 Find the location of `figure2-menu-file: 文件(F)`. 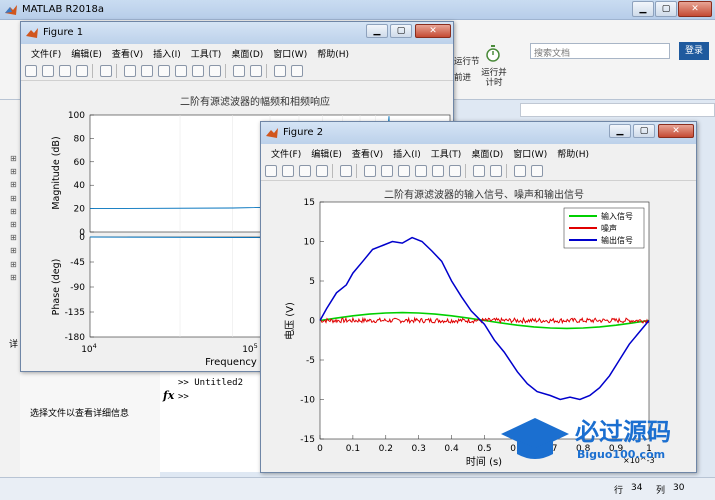

figure2-menu-file: 文件(F) is located at coordinates (286, 153).